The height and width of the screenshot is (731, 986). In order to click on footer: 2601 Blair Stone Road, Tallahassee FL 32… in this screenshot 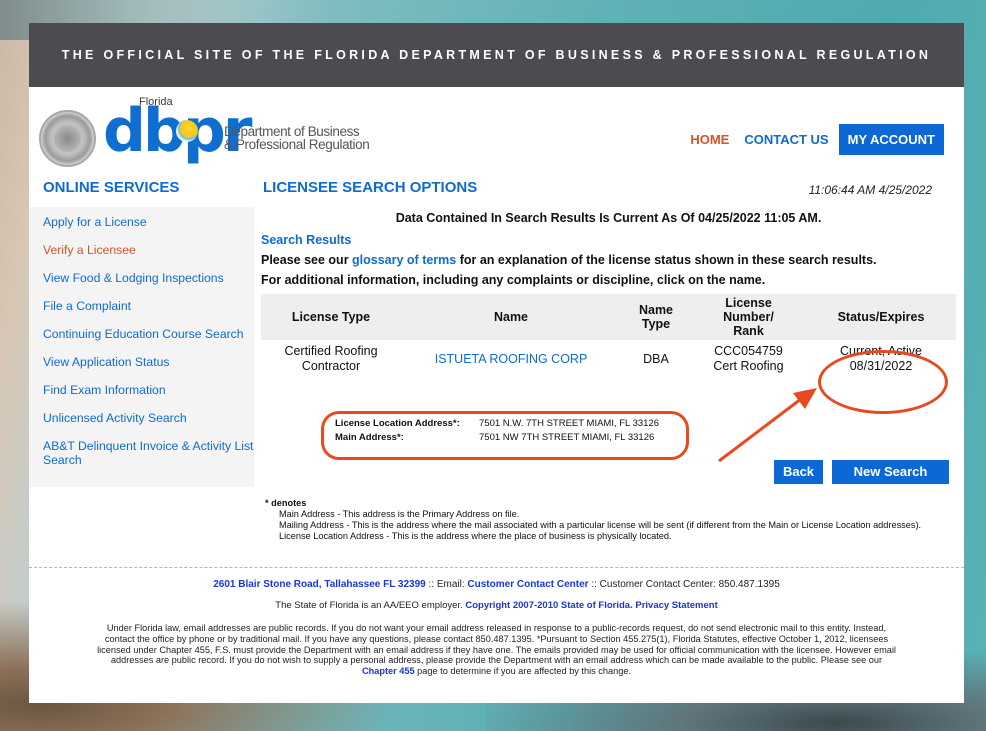, I will do `click(496, 622)`.